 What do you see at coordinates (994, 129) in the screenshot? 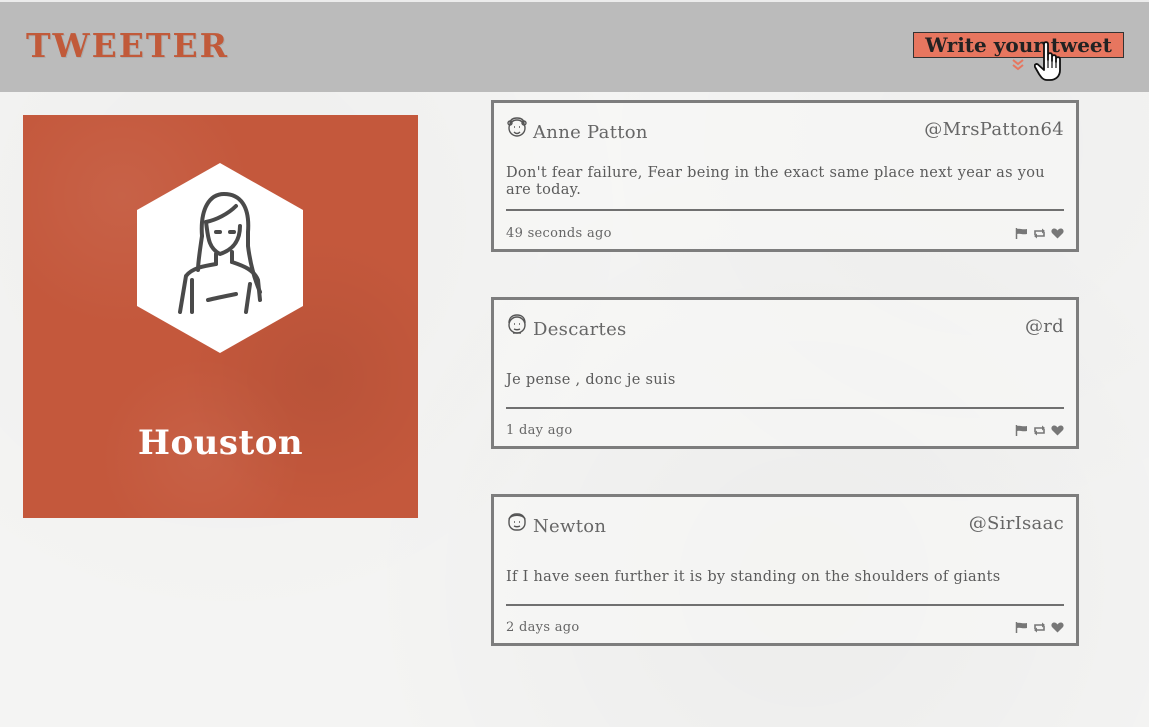
I see `tweet-author-handle: @MrsPatton64` at bounding box center [994, 129].